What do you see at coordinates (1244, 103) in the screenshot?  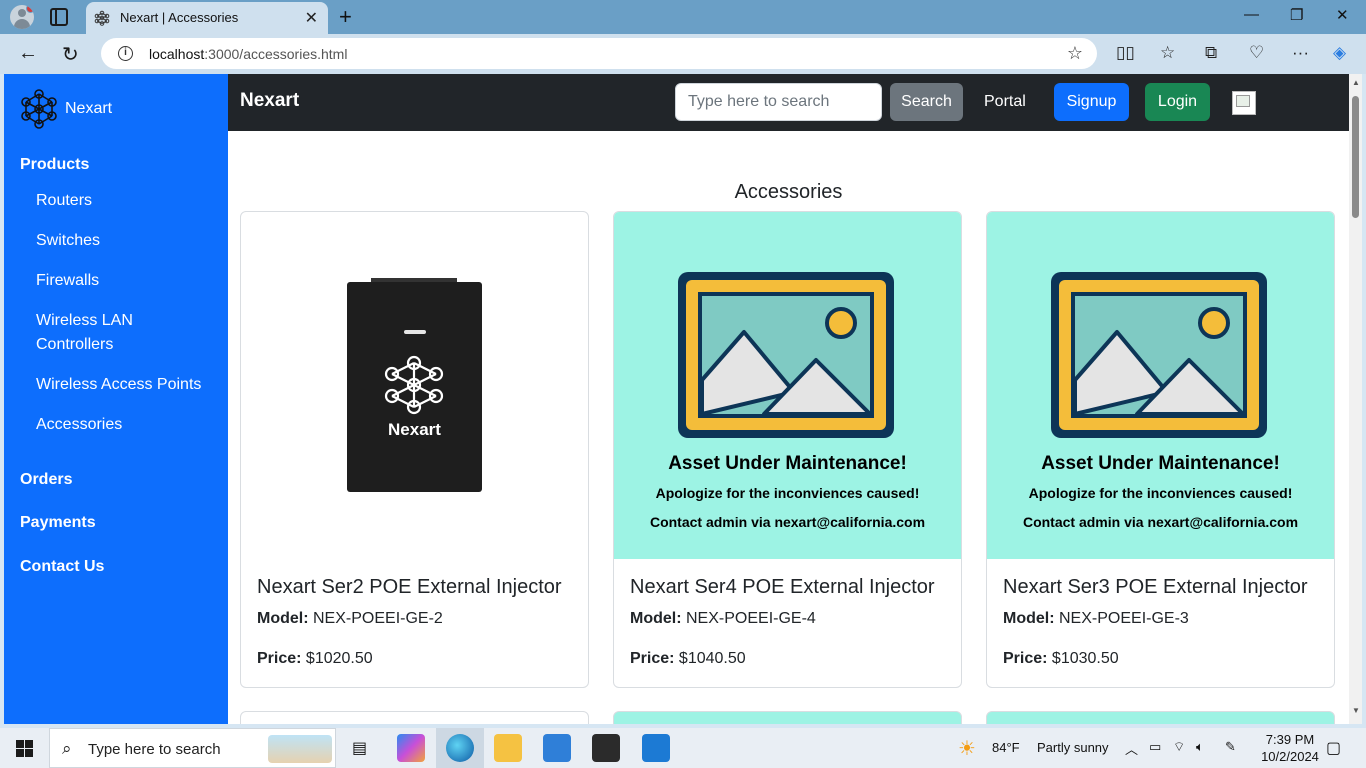 I see `broken-image-icon` at bounding box center [1244, 103].